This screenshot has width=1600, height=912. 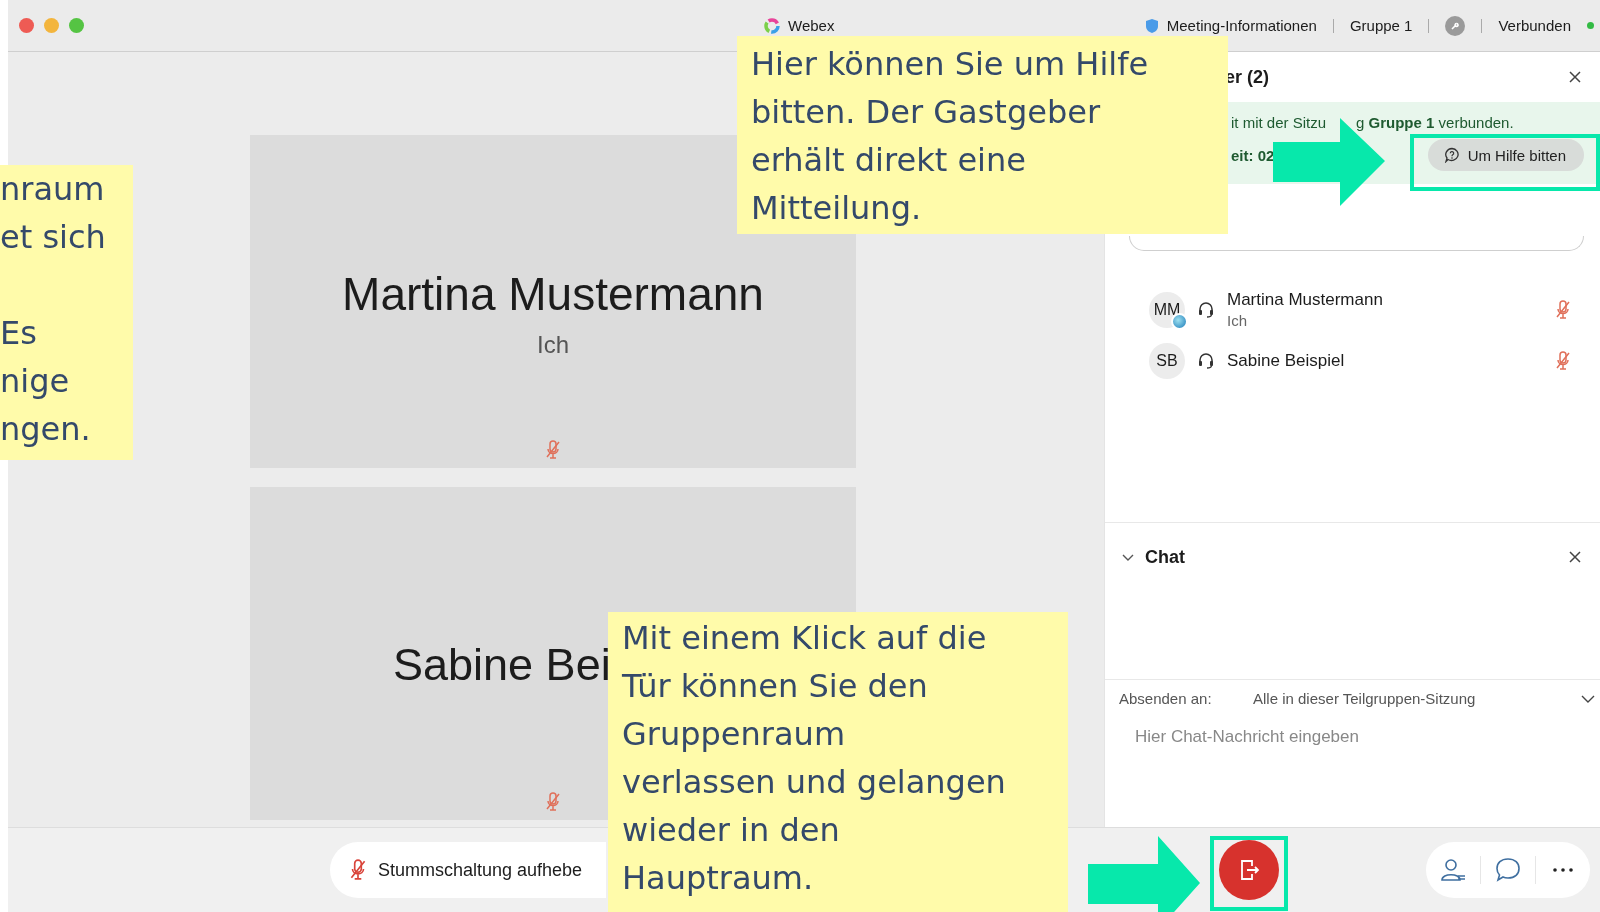 I want to click on ring-logo-icon, so click(x=772, y=25).